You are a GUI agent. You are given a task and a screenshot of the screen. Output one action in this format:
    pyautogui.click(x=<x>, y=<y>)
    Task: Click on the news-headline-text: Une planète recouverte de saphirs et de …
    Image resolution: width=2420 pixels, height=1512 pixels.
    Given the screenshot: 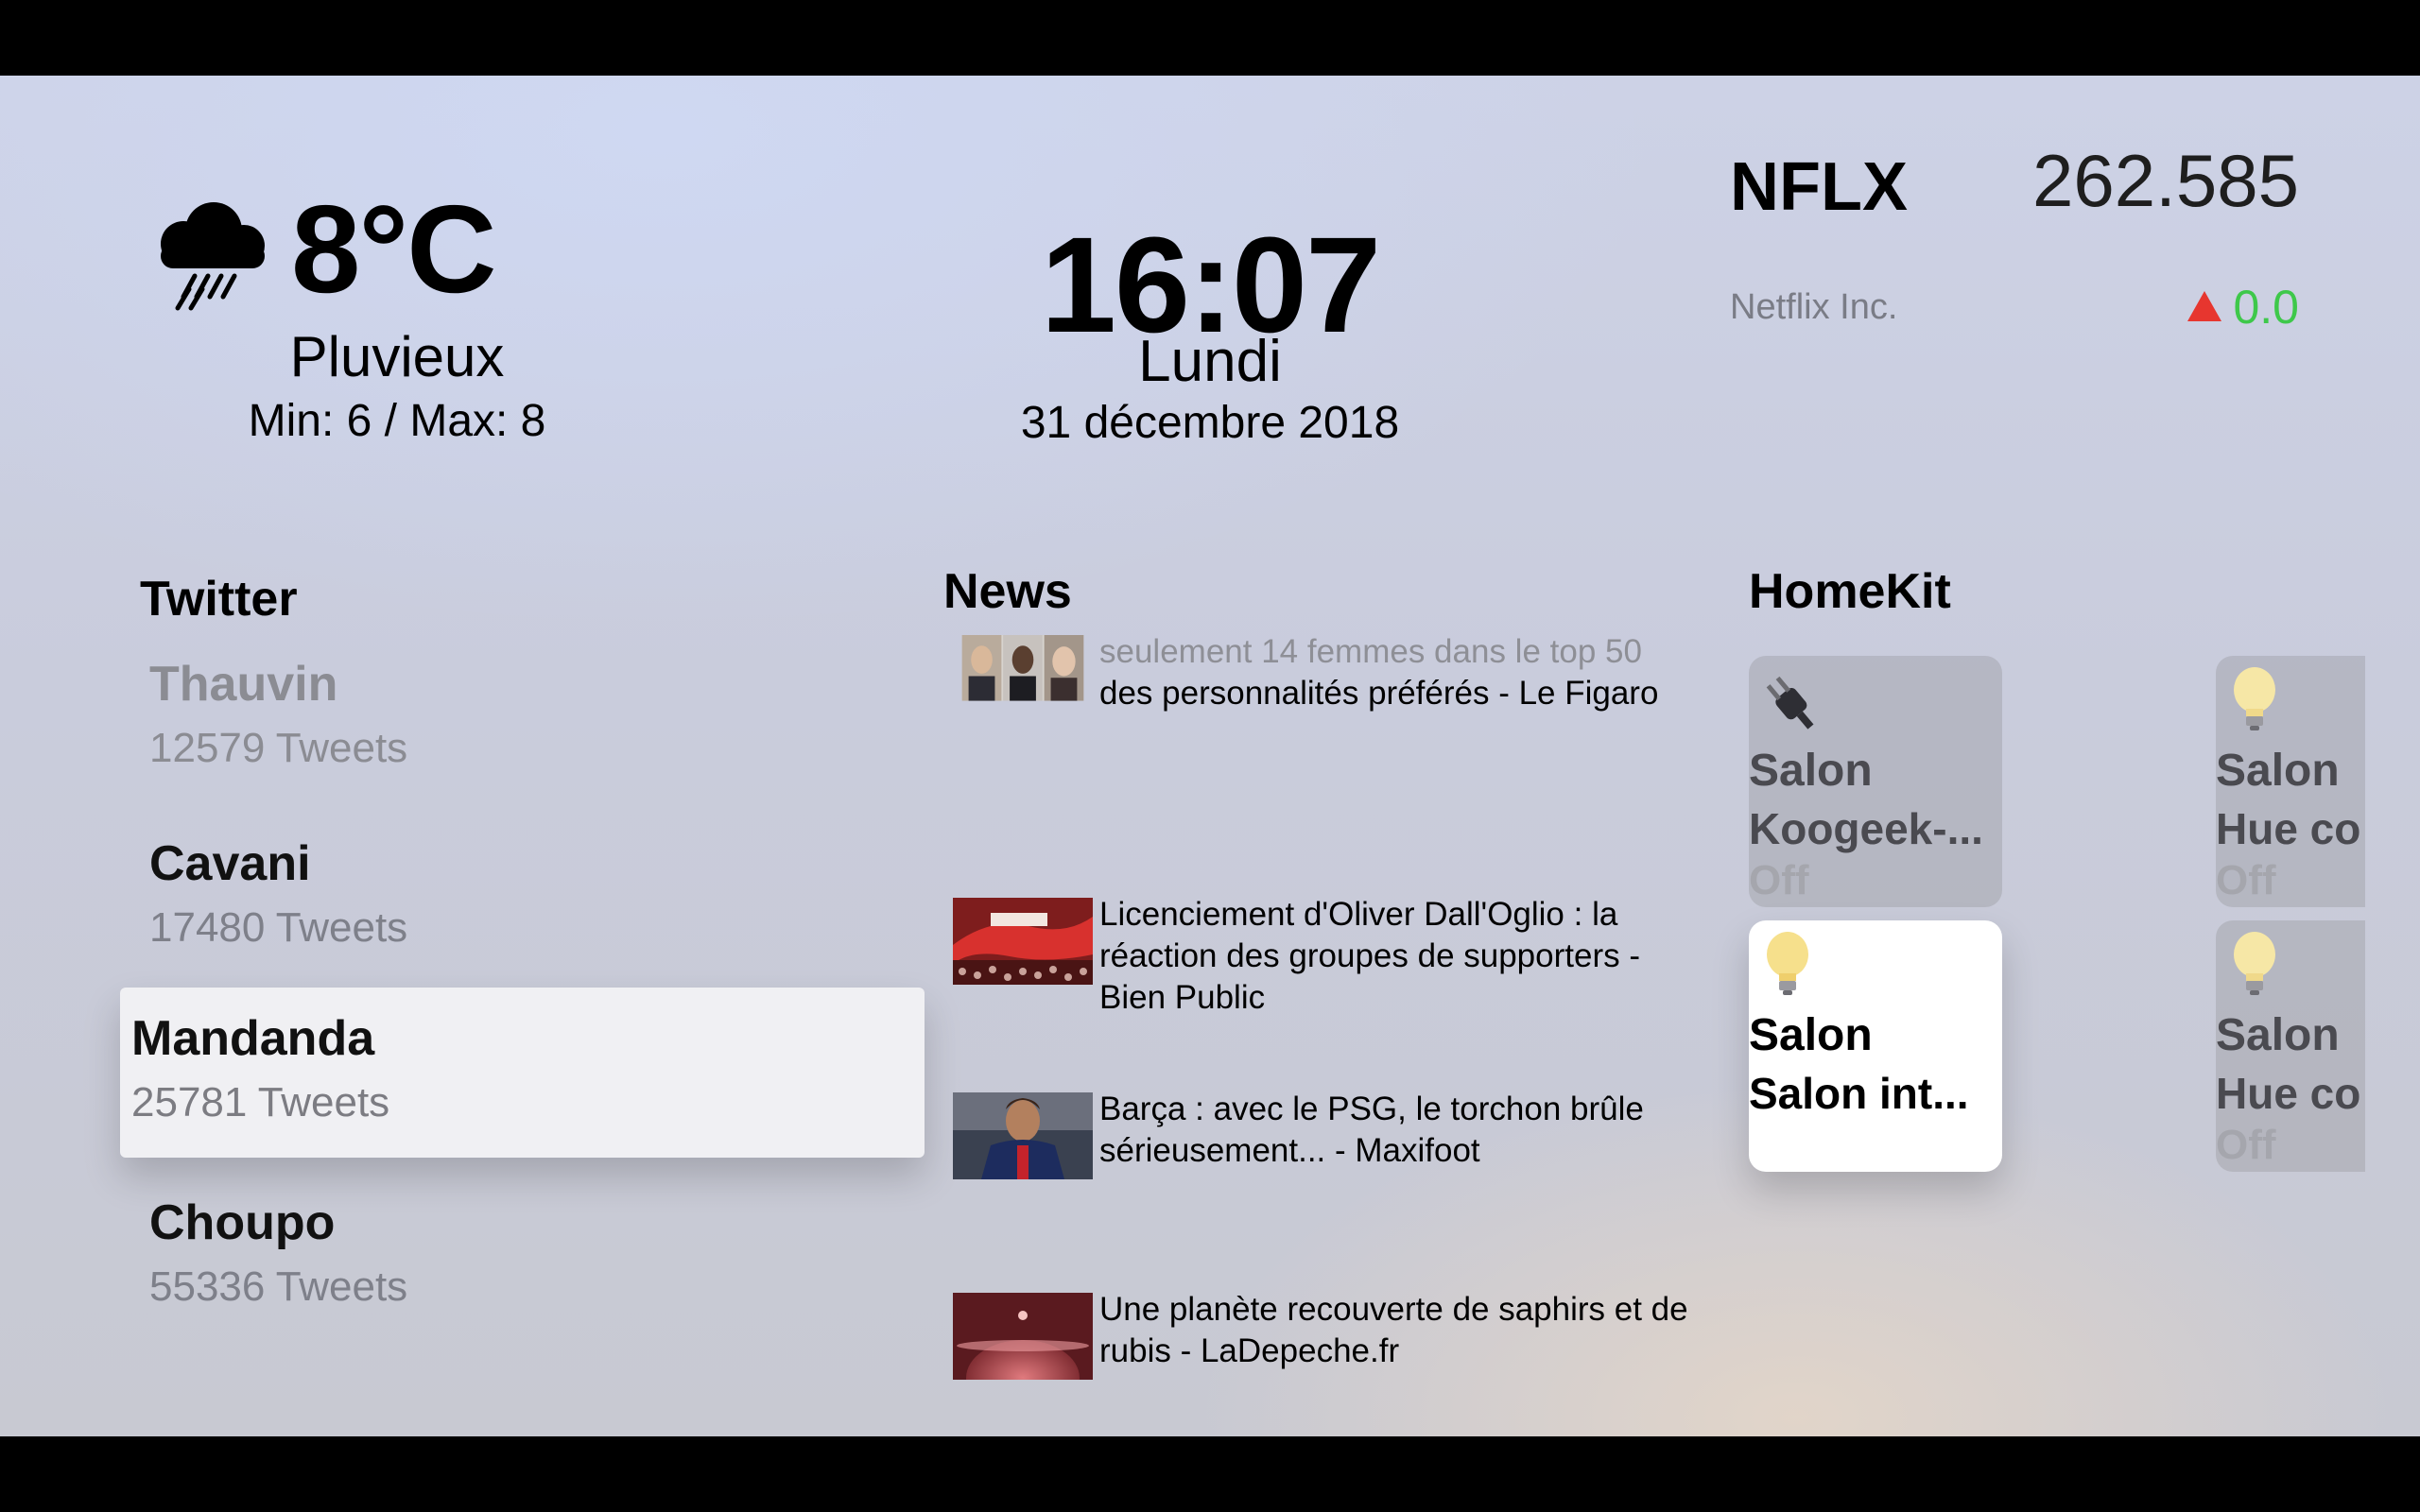 What is the action you would take?
    pyautogui.click(x=1393, y=1330)
    